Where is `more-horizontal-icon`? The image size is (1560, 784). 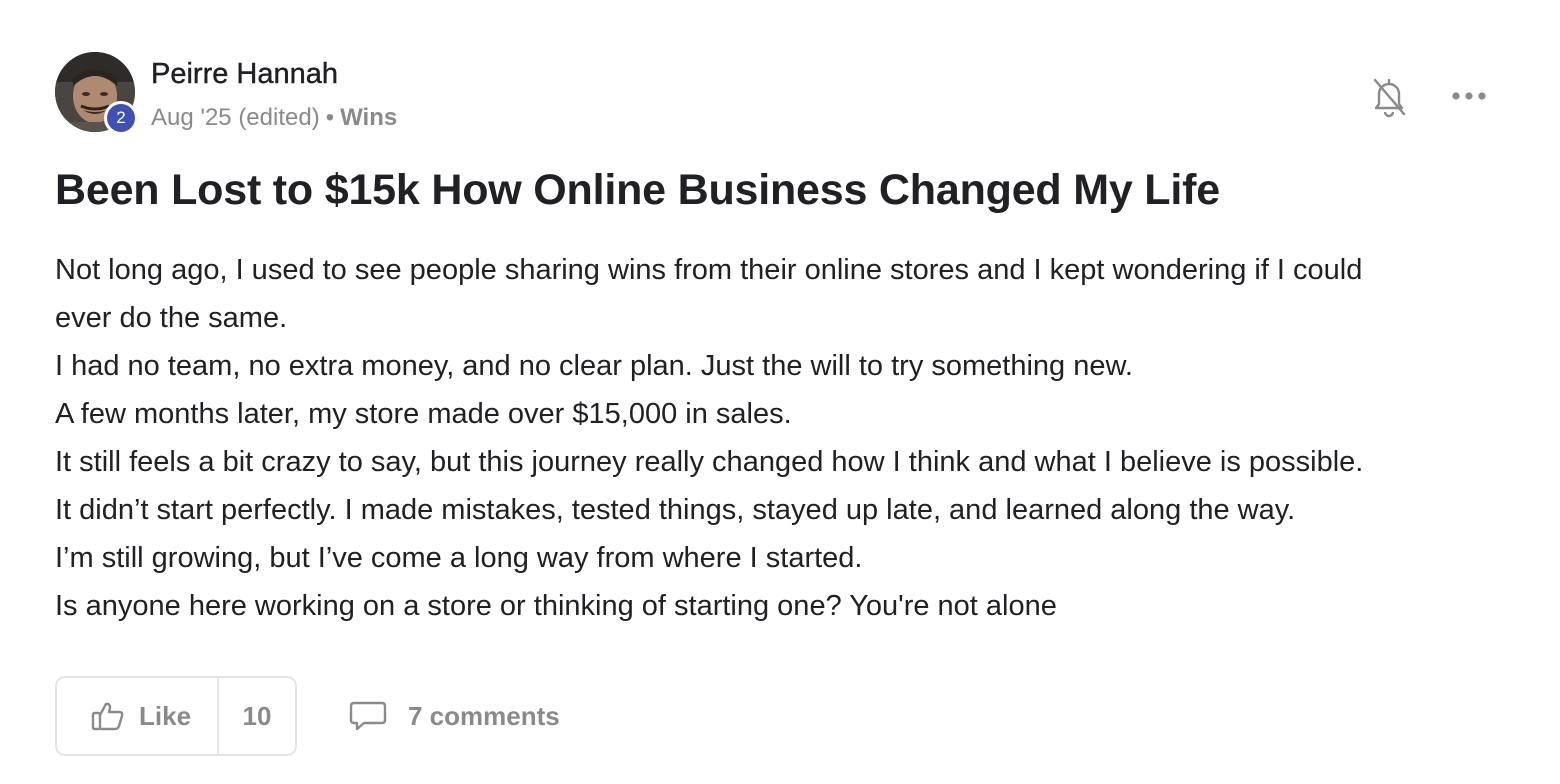 more-horizontal-icon is located at coordinates (1469, 103).